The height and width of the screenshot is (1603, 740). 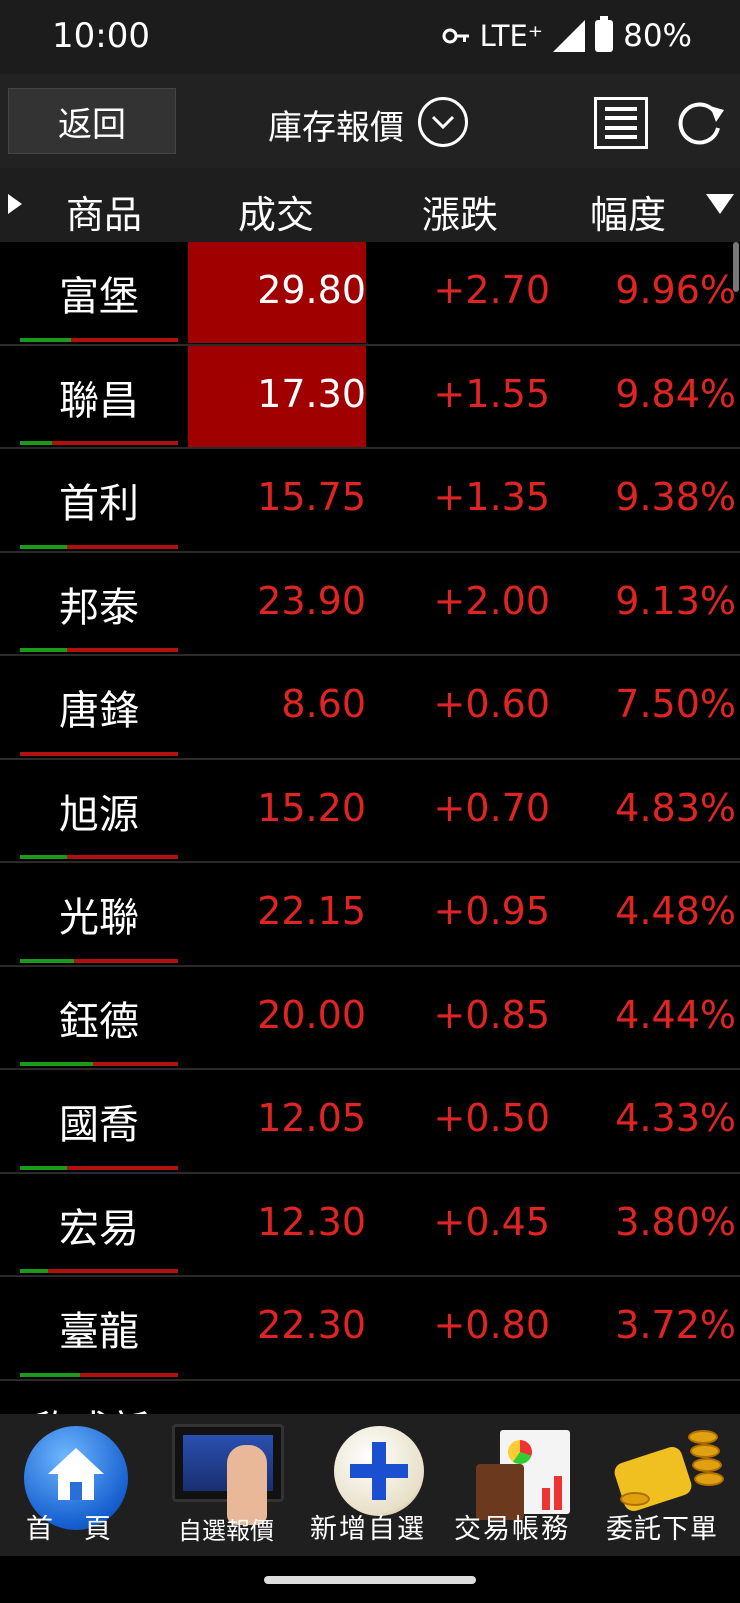 I want to click on status-bar: 10:00 LTE⁺ 80%, so click(x=370, y=37).